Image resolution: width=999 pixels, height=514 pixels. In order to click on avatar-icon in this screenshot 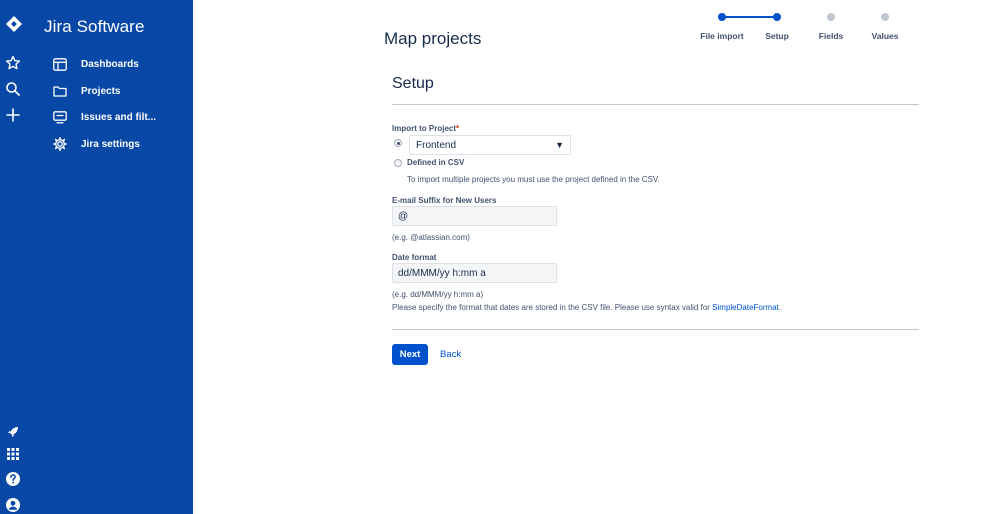, I will do `click(13, 505)`.